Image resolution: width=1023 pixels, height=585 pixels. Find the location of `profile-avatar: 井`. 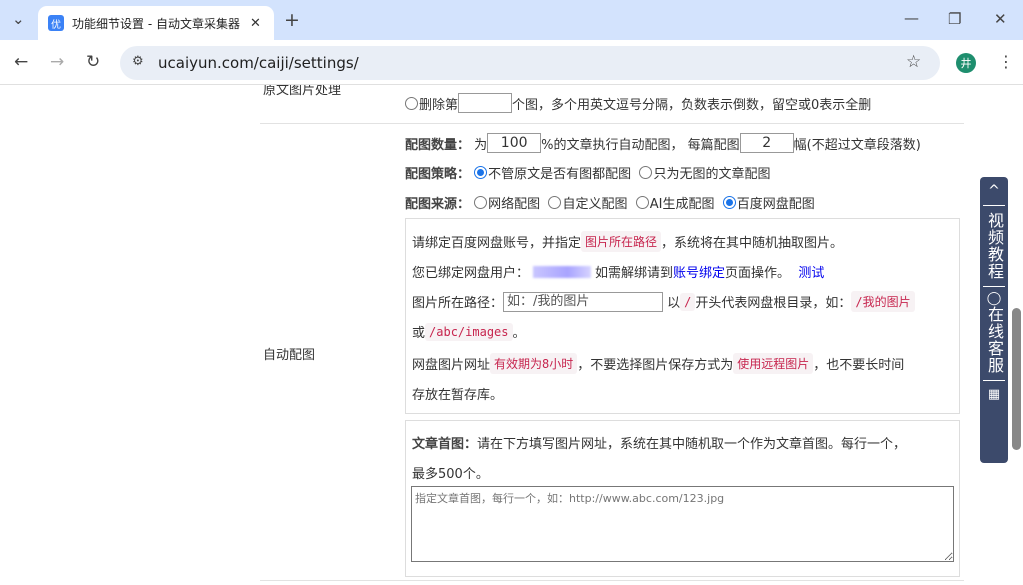

profile-avatar: 井 is located at coordinates (966, 63).